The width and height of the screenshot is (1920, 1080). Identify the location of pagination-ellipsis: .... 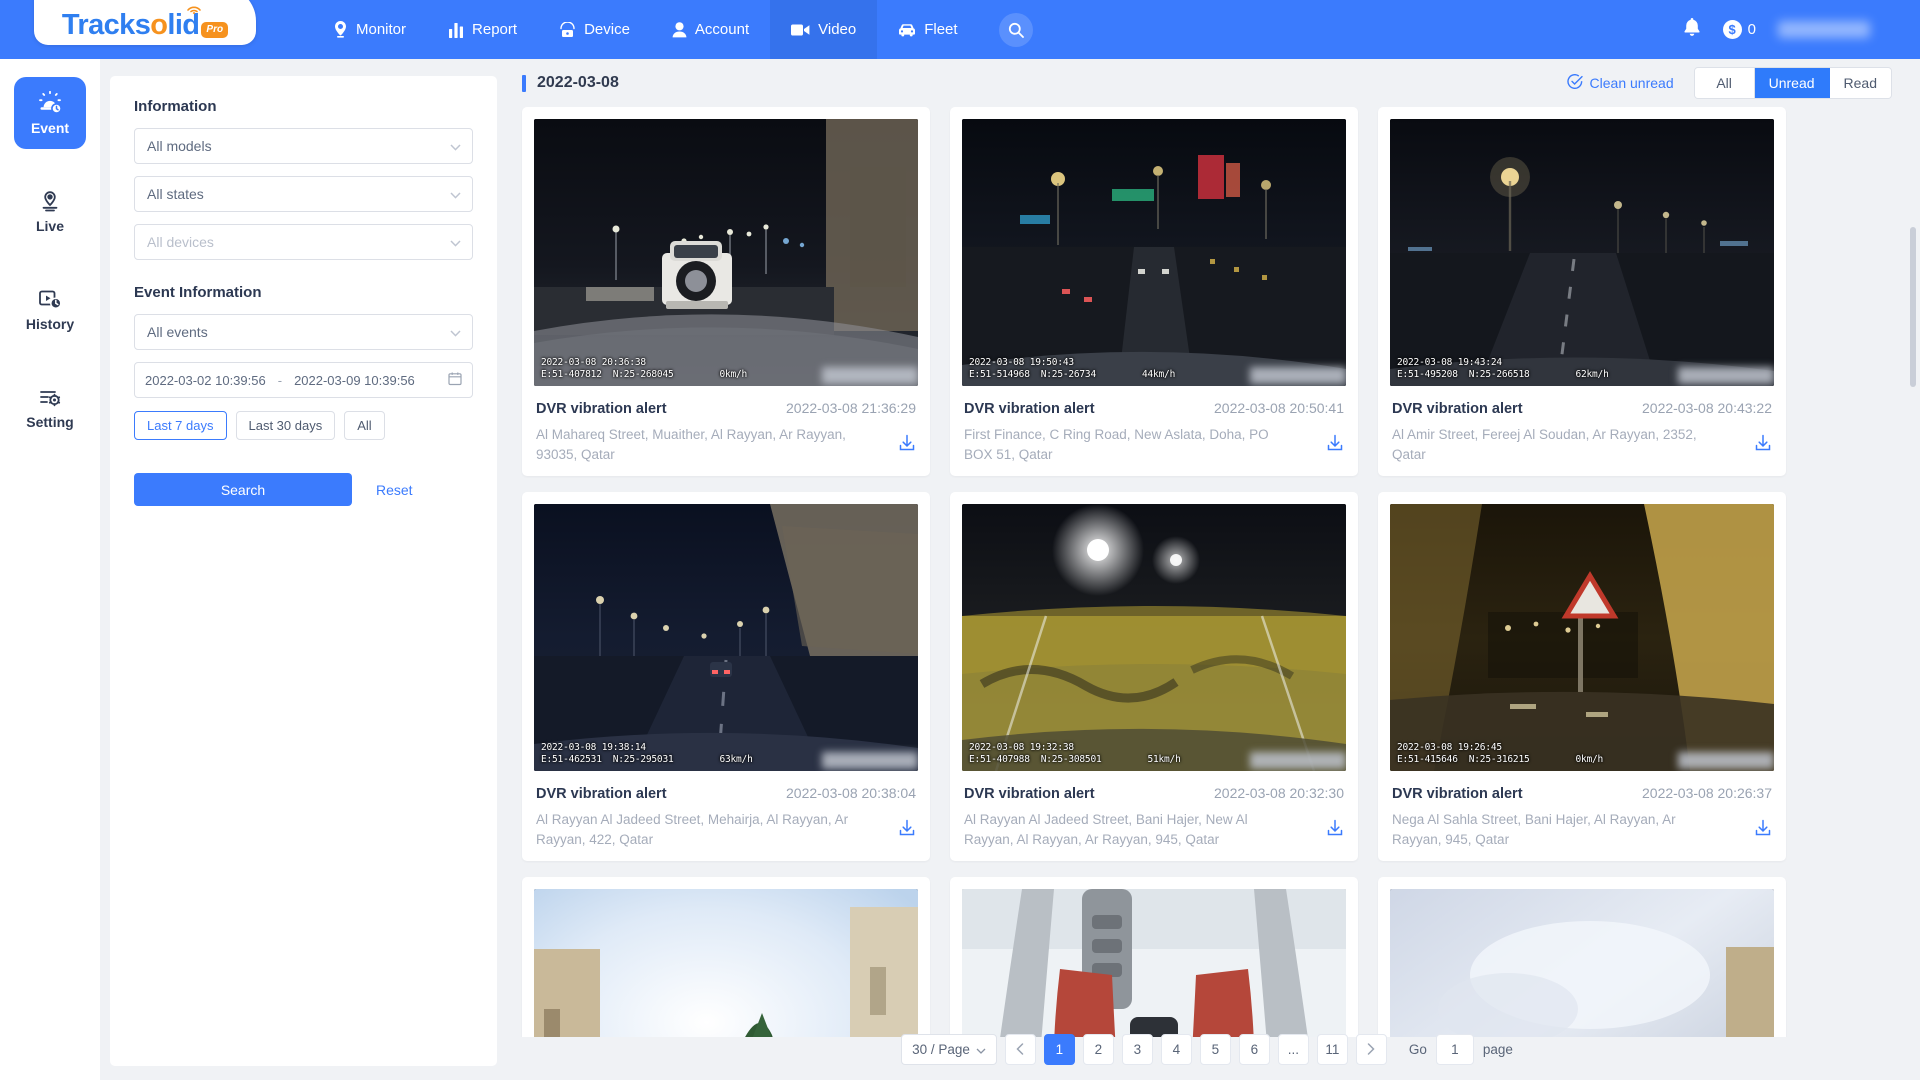
(1293, 1049).